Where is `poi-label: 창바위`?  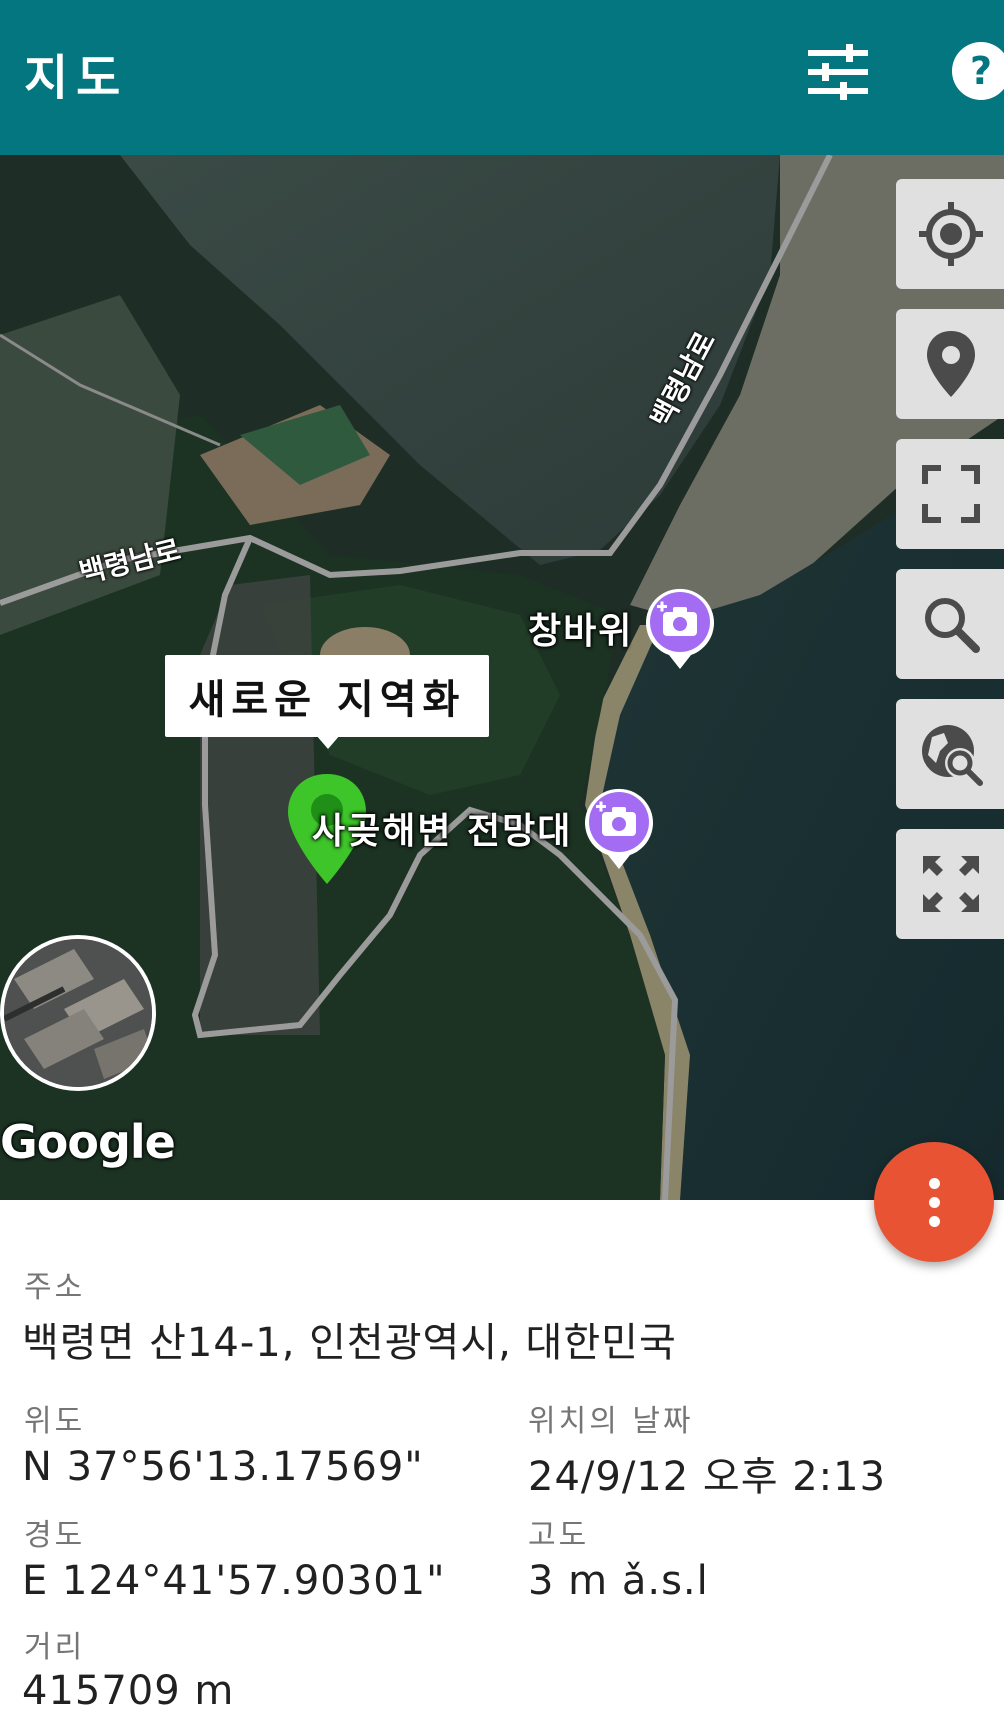 poi-label: 창바위 is located at coordinates (581, 631).